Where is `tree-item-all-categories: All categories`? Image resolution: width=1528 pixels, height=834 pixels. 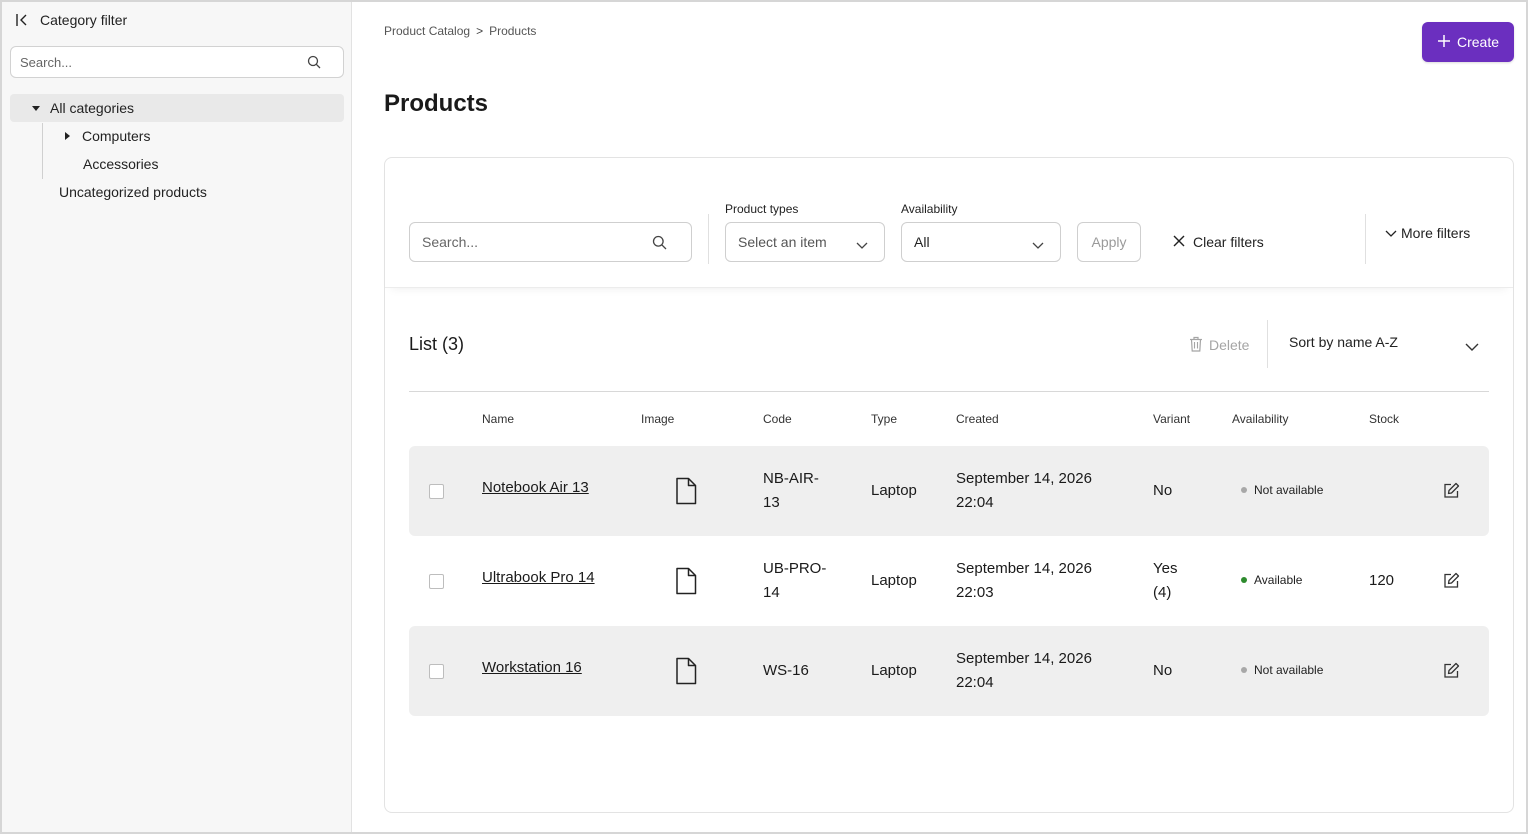
tree-item-all-categories: All categories is located at coordinates (177, 108).